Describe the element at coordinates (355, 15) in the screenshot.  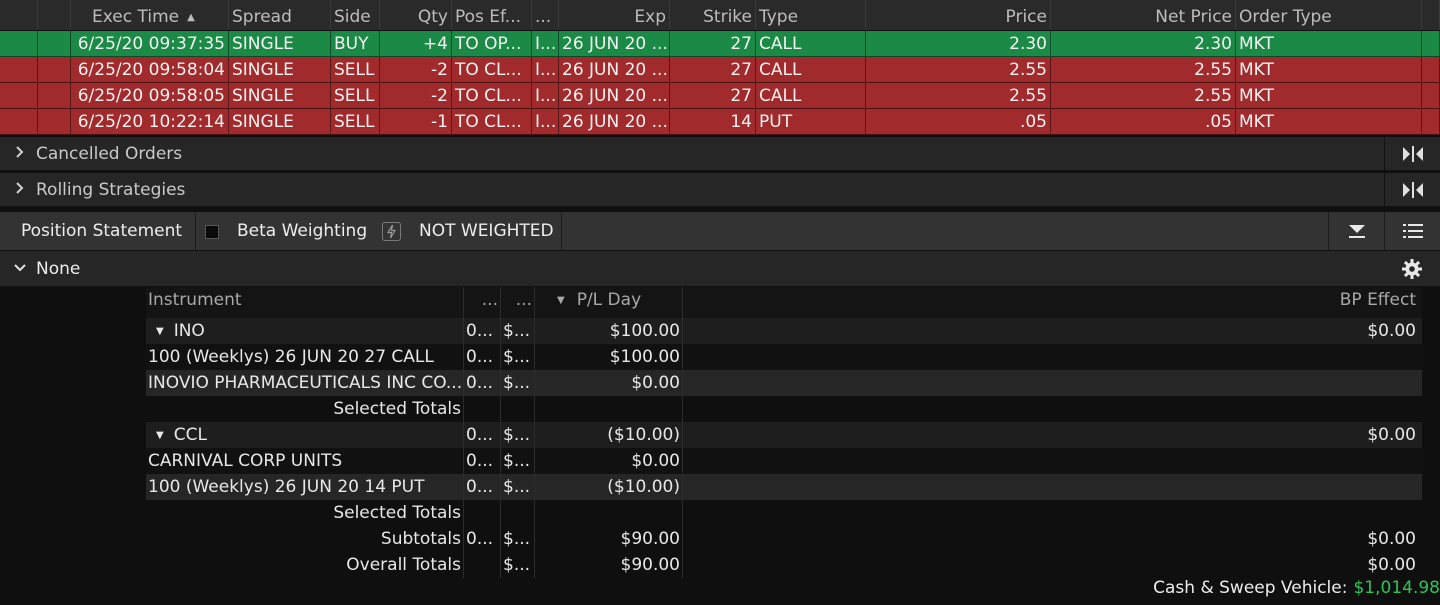
I see `col-side: Side` at that location.